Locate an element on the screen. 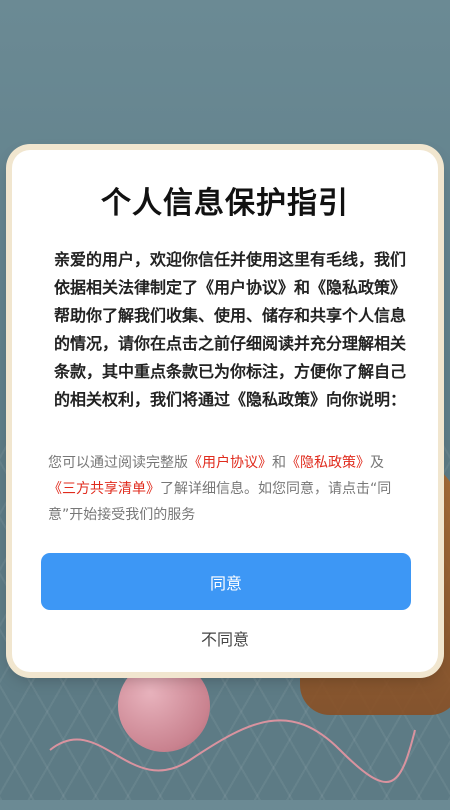  agree-button: 同意 is located at coordinates (226, 581).